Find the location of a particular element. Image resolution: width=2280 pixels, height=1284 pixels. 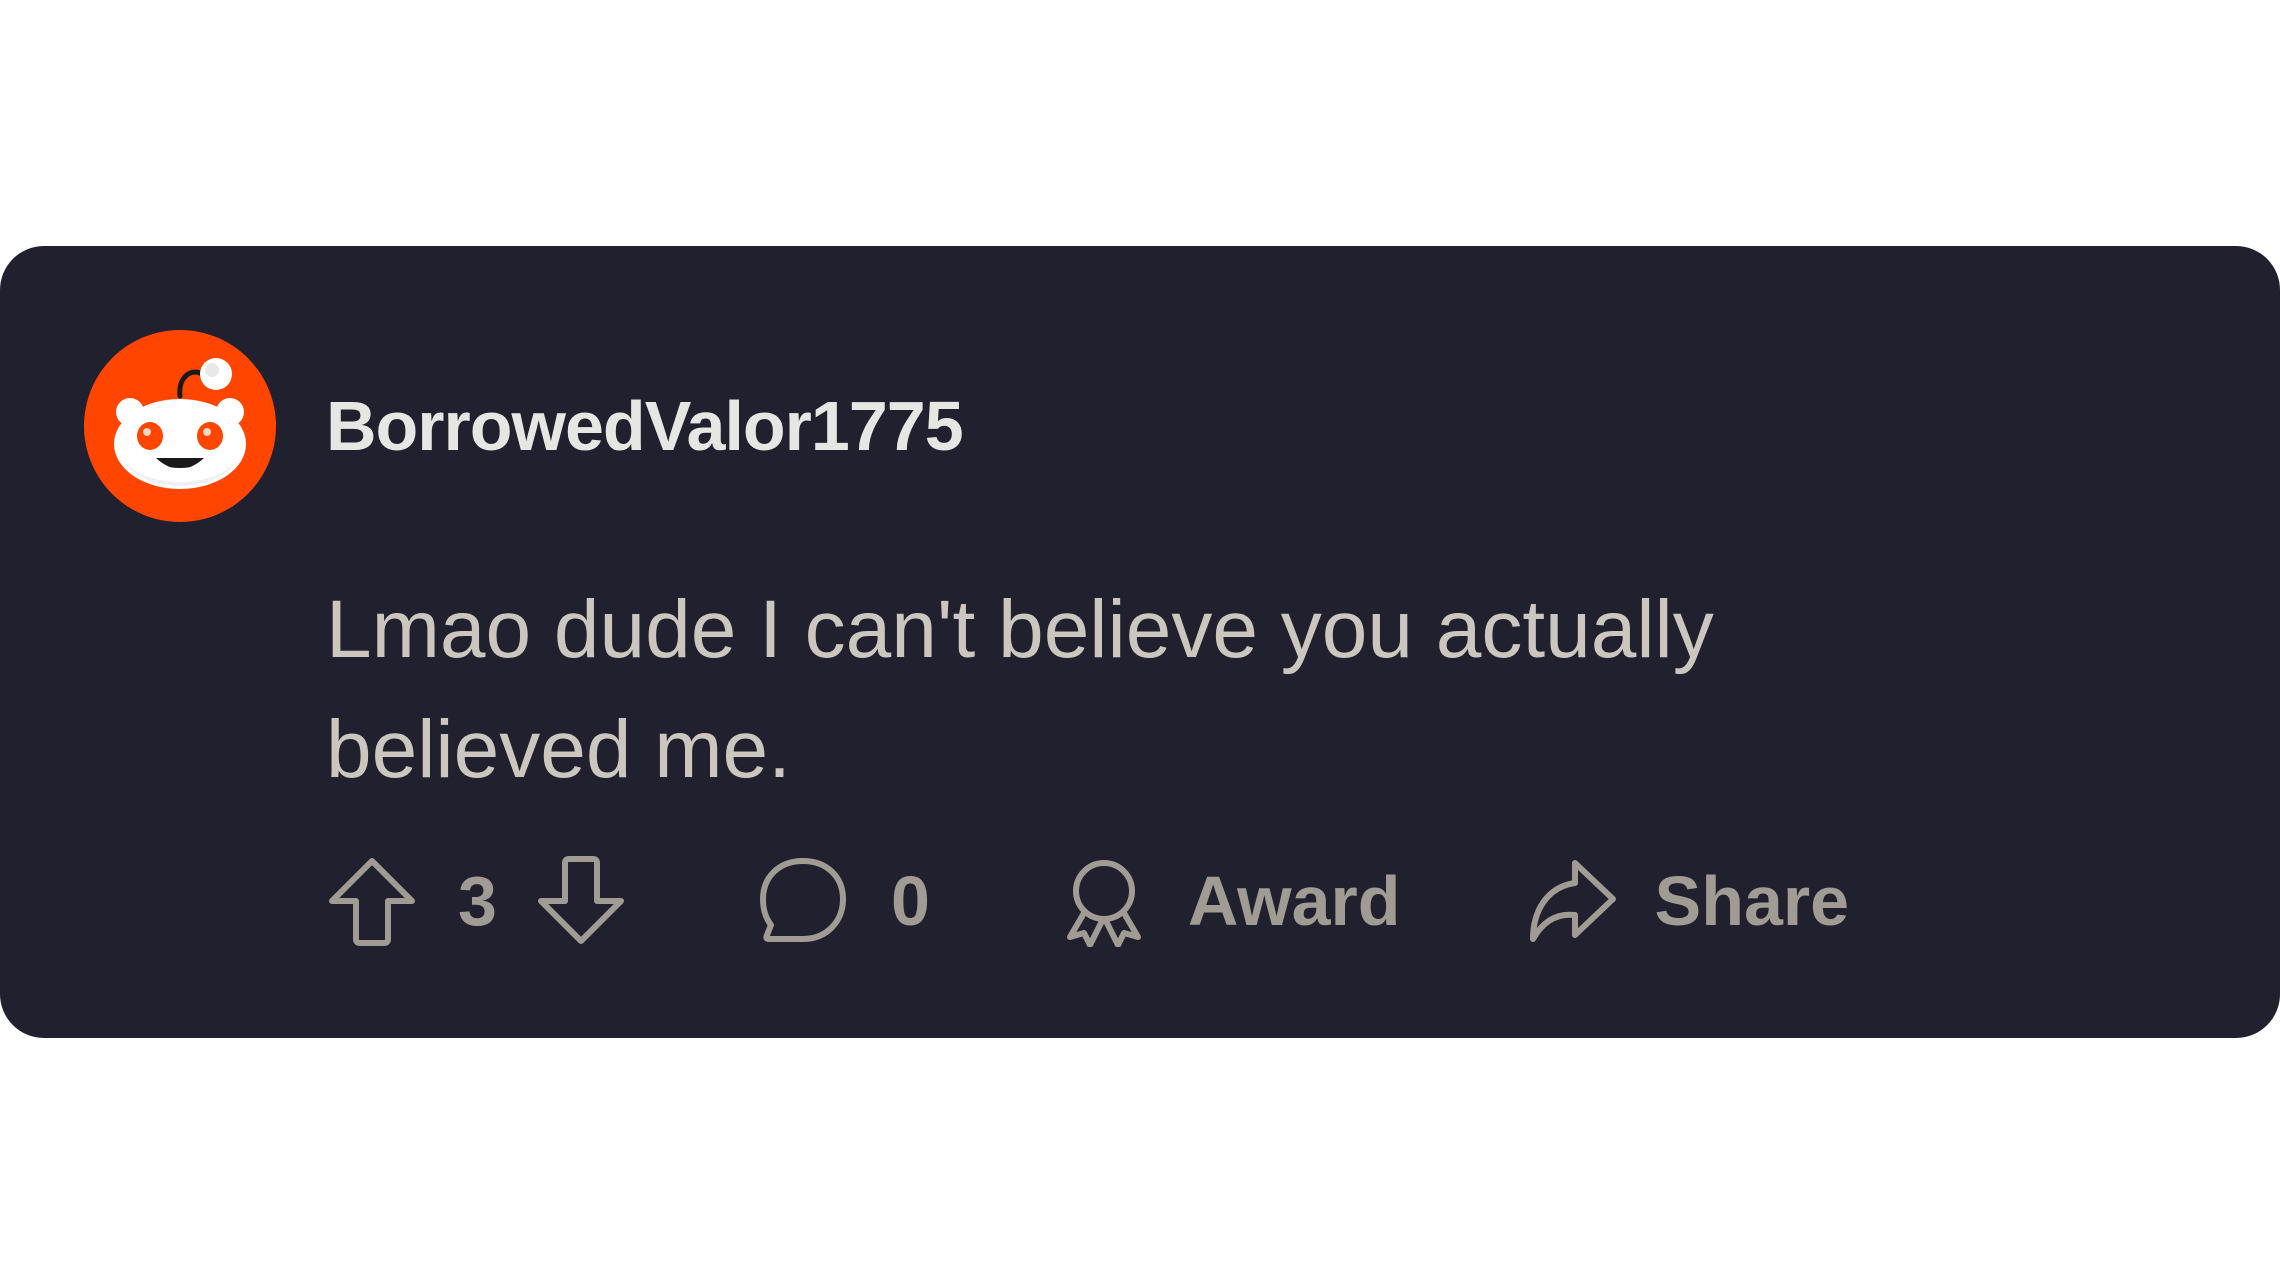

share-label: Share is located at coordinates (1752, 901).